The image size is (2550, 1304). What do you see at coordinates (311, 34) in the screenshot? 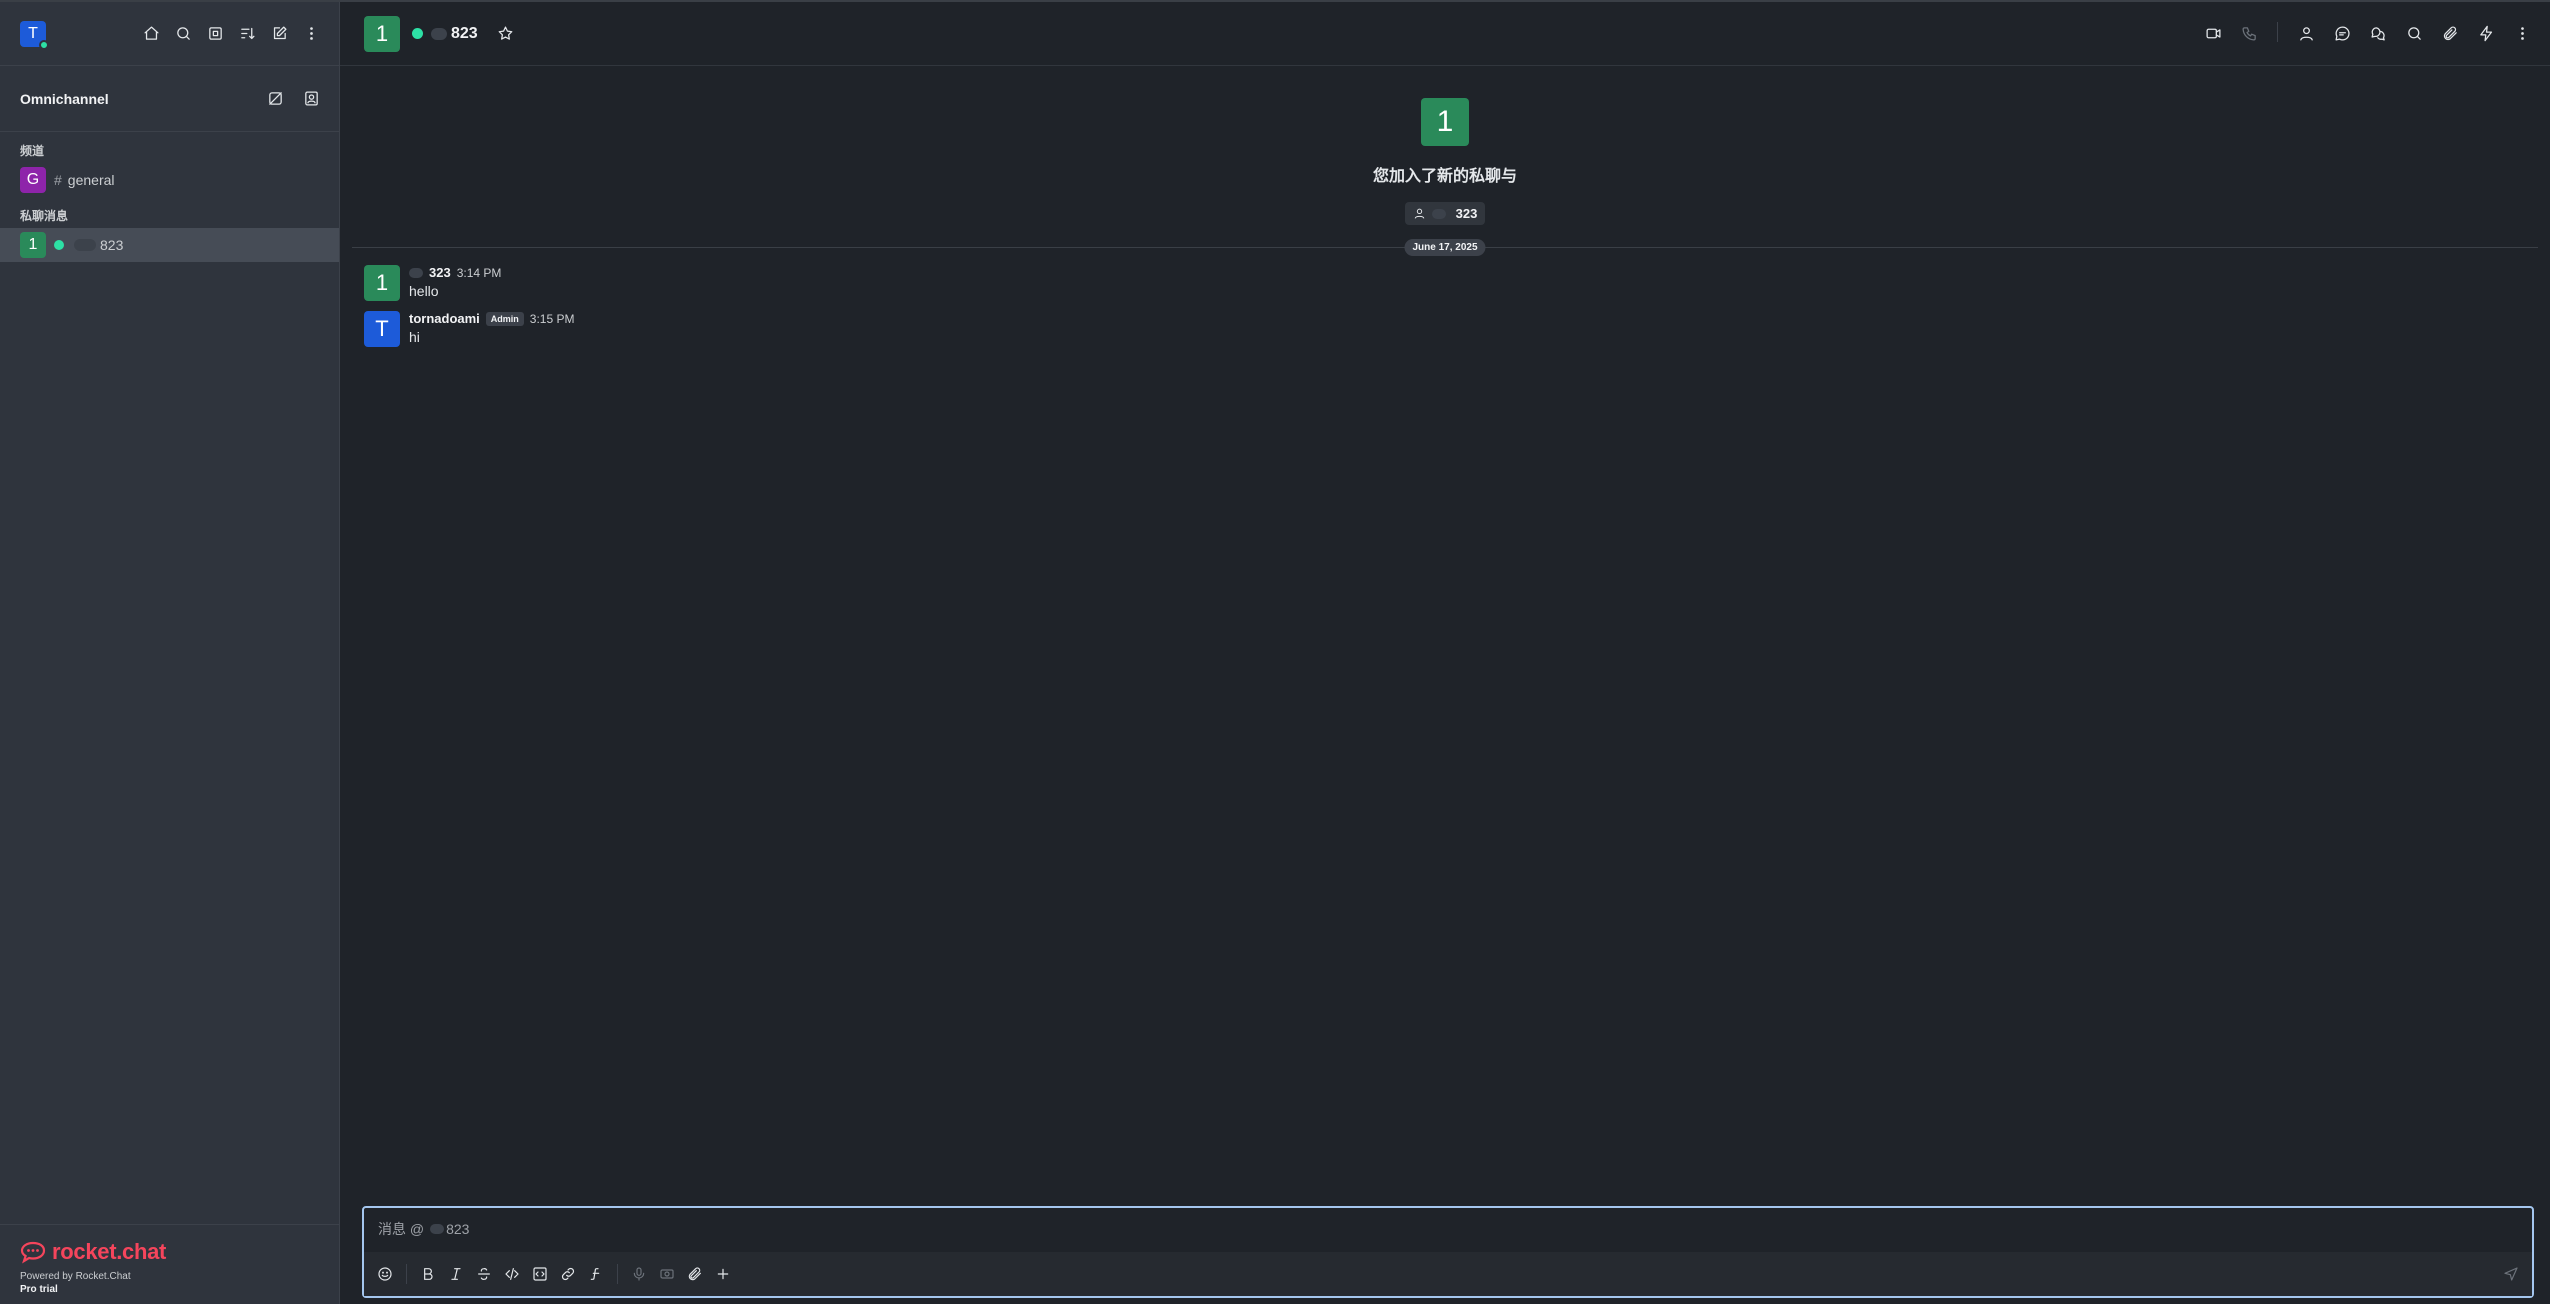
I see `more-options-icon` at bounding box center [311, 34].